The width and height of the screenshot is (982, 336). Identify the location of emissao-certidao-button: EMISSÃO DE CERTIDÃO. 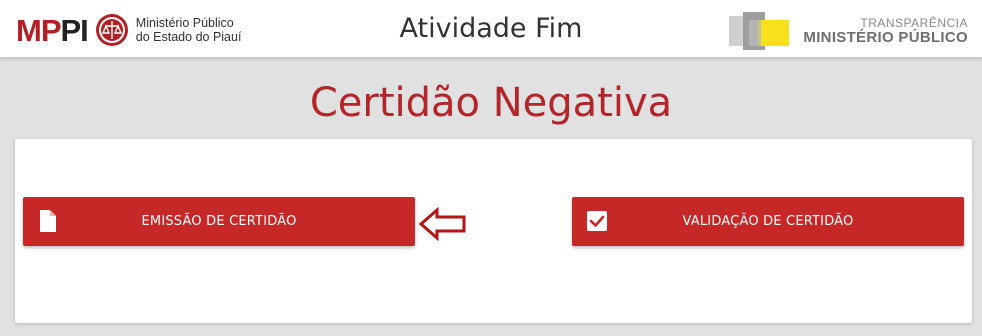
(219, 221).